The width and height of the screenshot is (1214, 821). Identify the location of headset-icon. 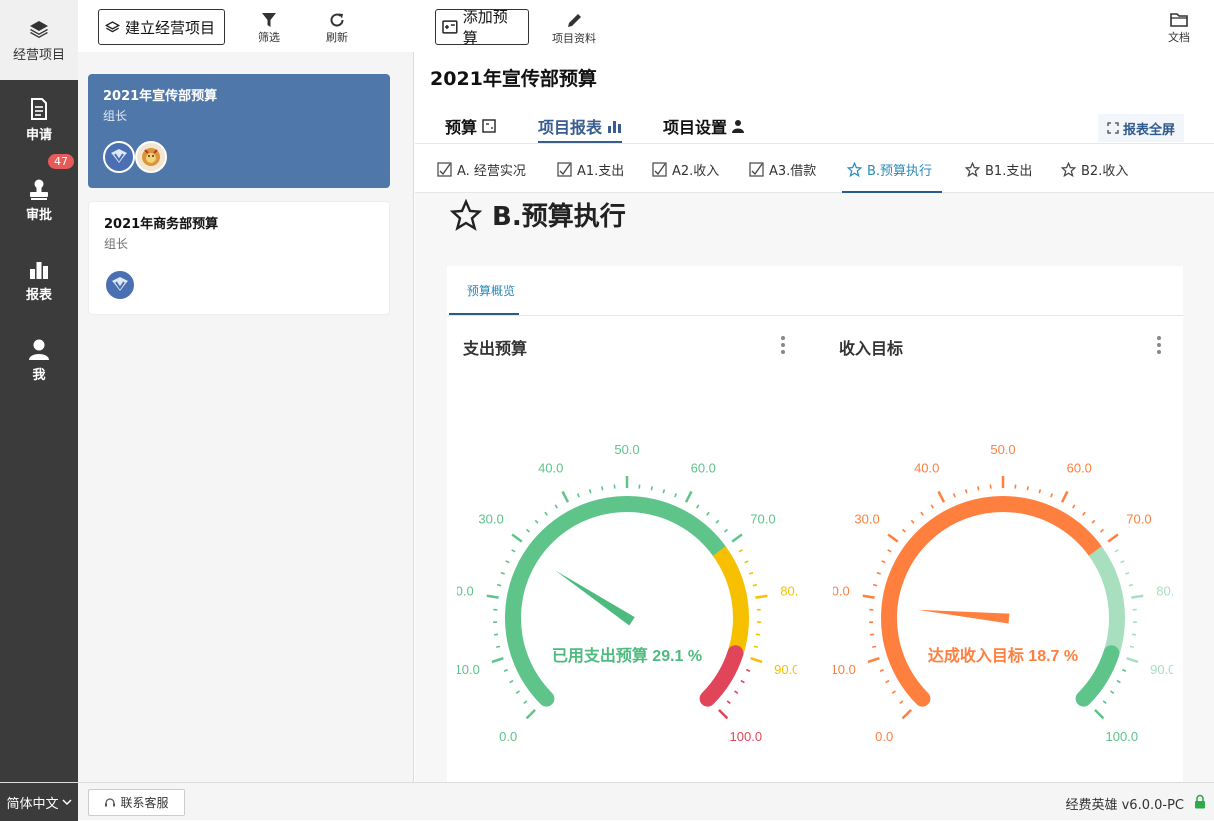
(110, 803).